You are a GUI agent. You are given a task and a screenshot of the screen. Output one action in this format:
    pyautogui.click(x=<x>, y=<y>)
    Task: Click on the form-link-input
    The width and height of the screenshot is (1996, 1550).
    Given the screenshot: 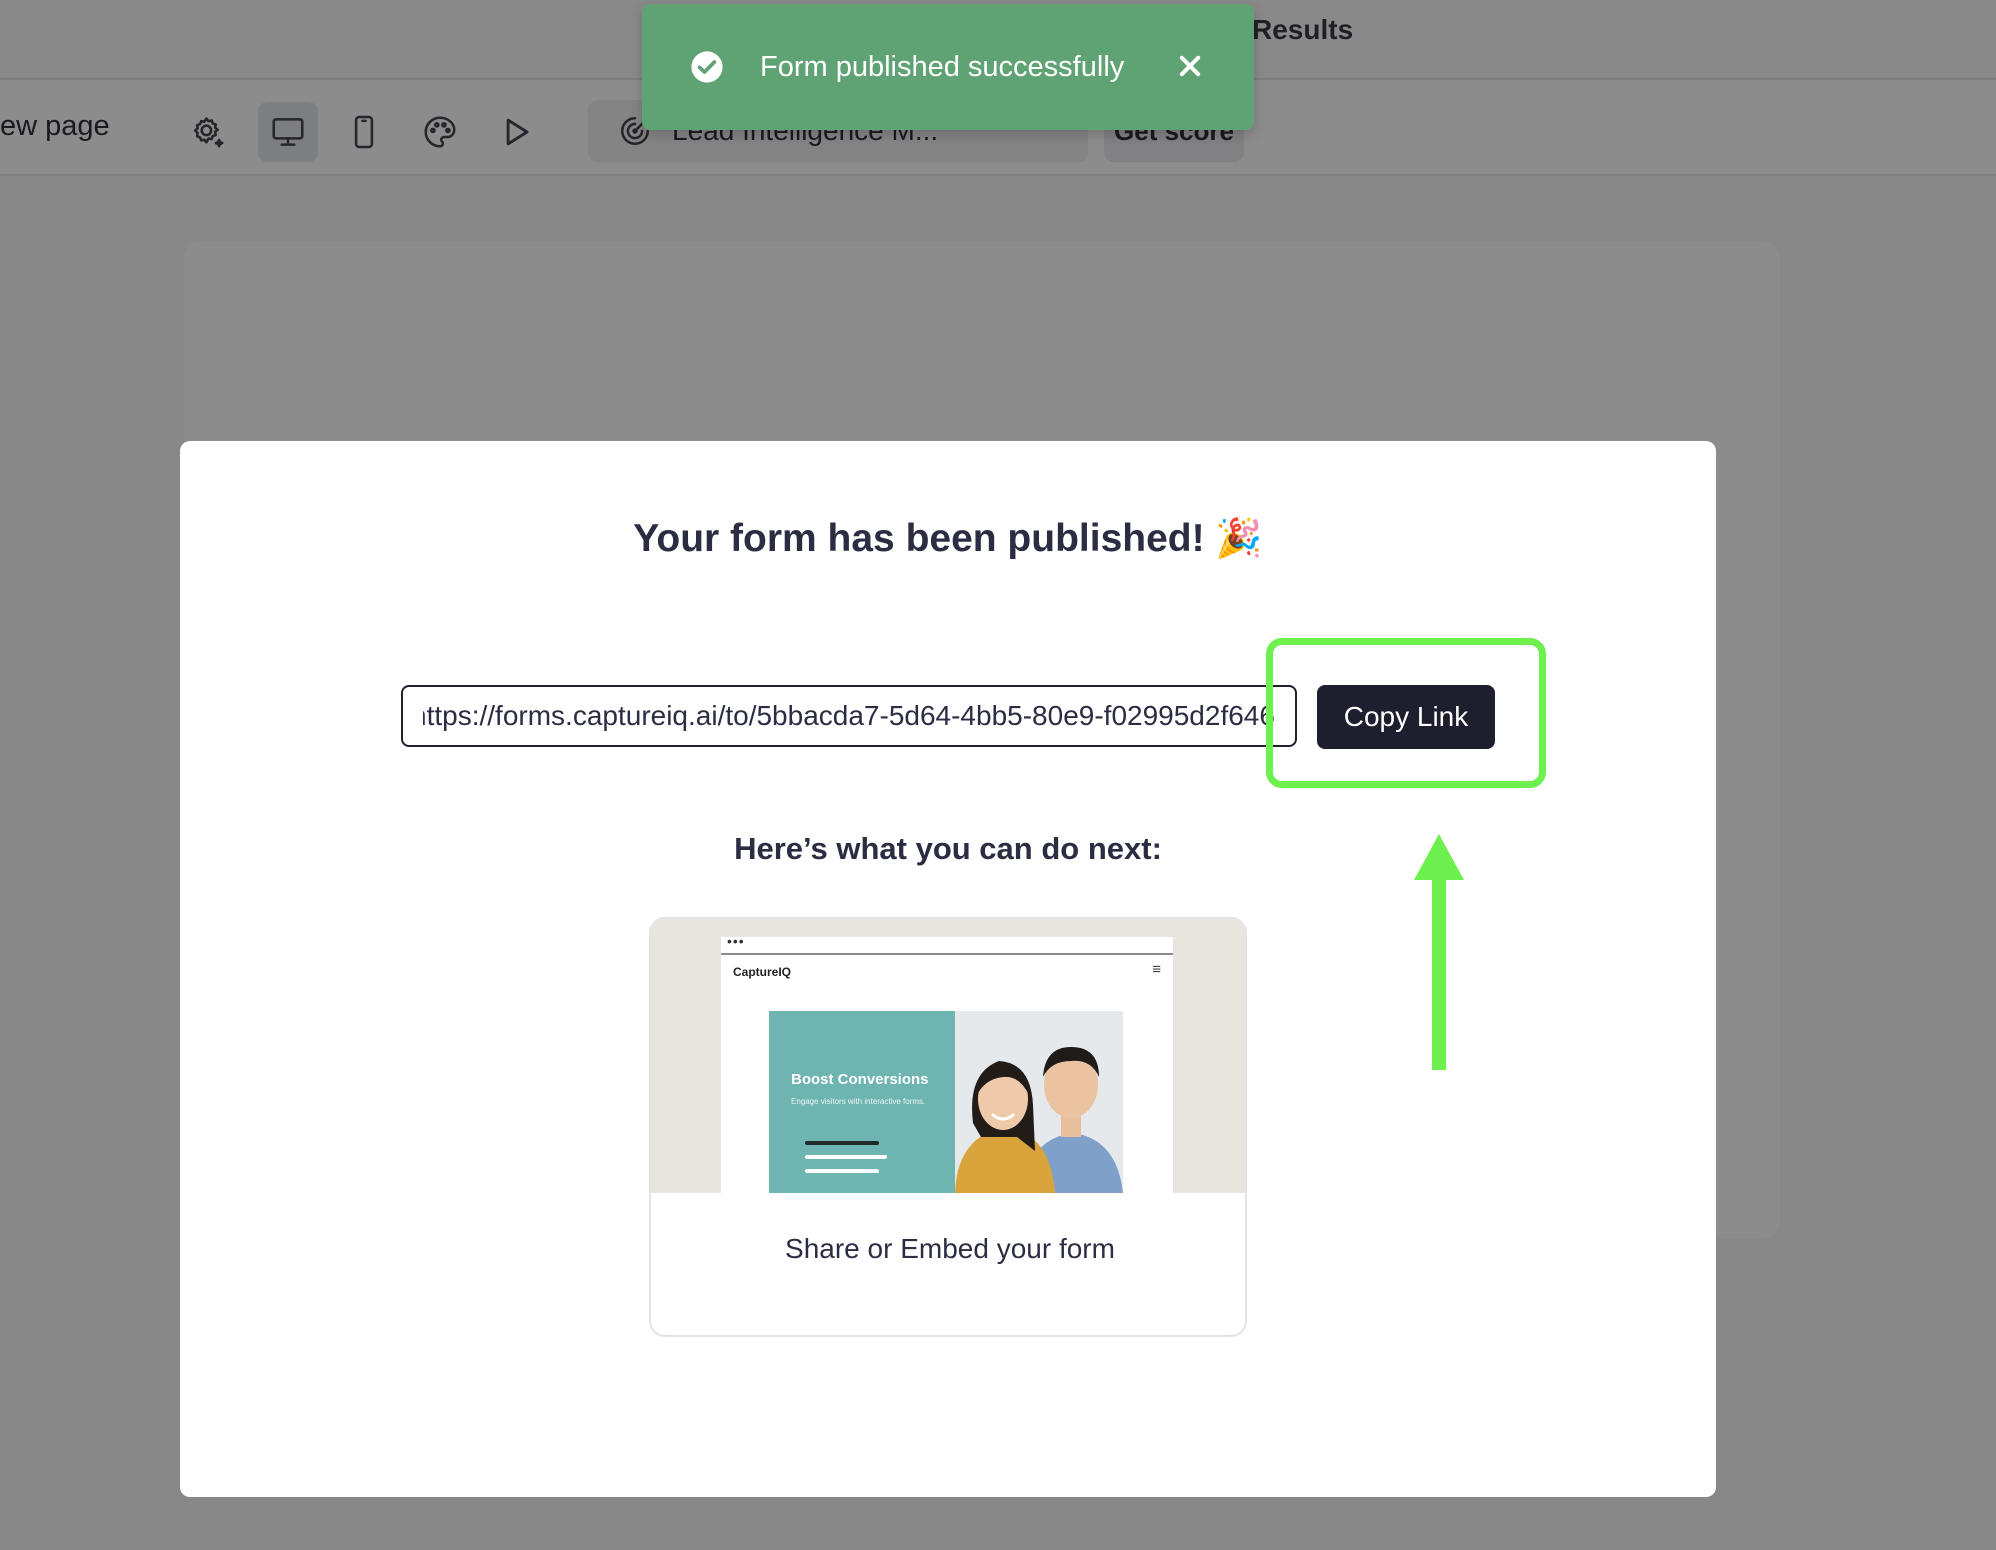 What is the action you would take?
    pyautogui.click(x=849, y=716)
    